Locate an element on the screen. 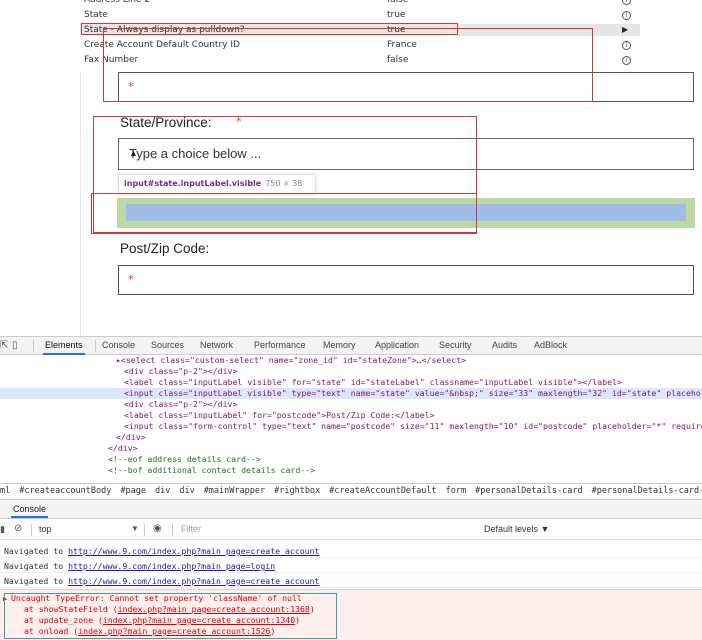 The image size is (702, 640). post-zip-code-label: Post/Zip Code: is located at coordinates (165, 248).